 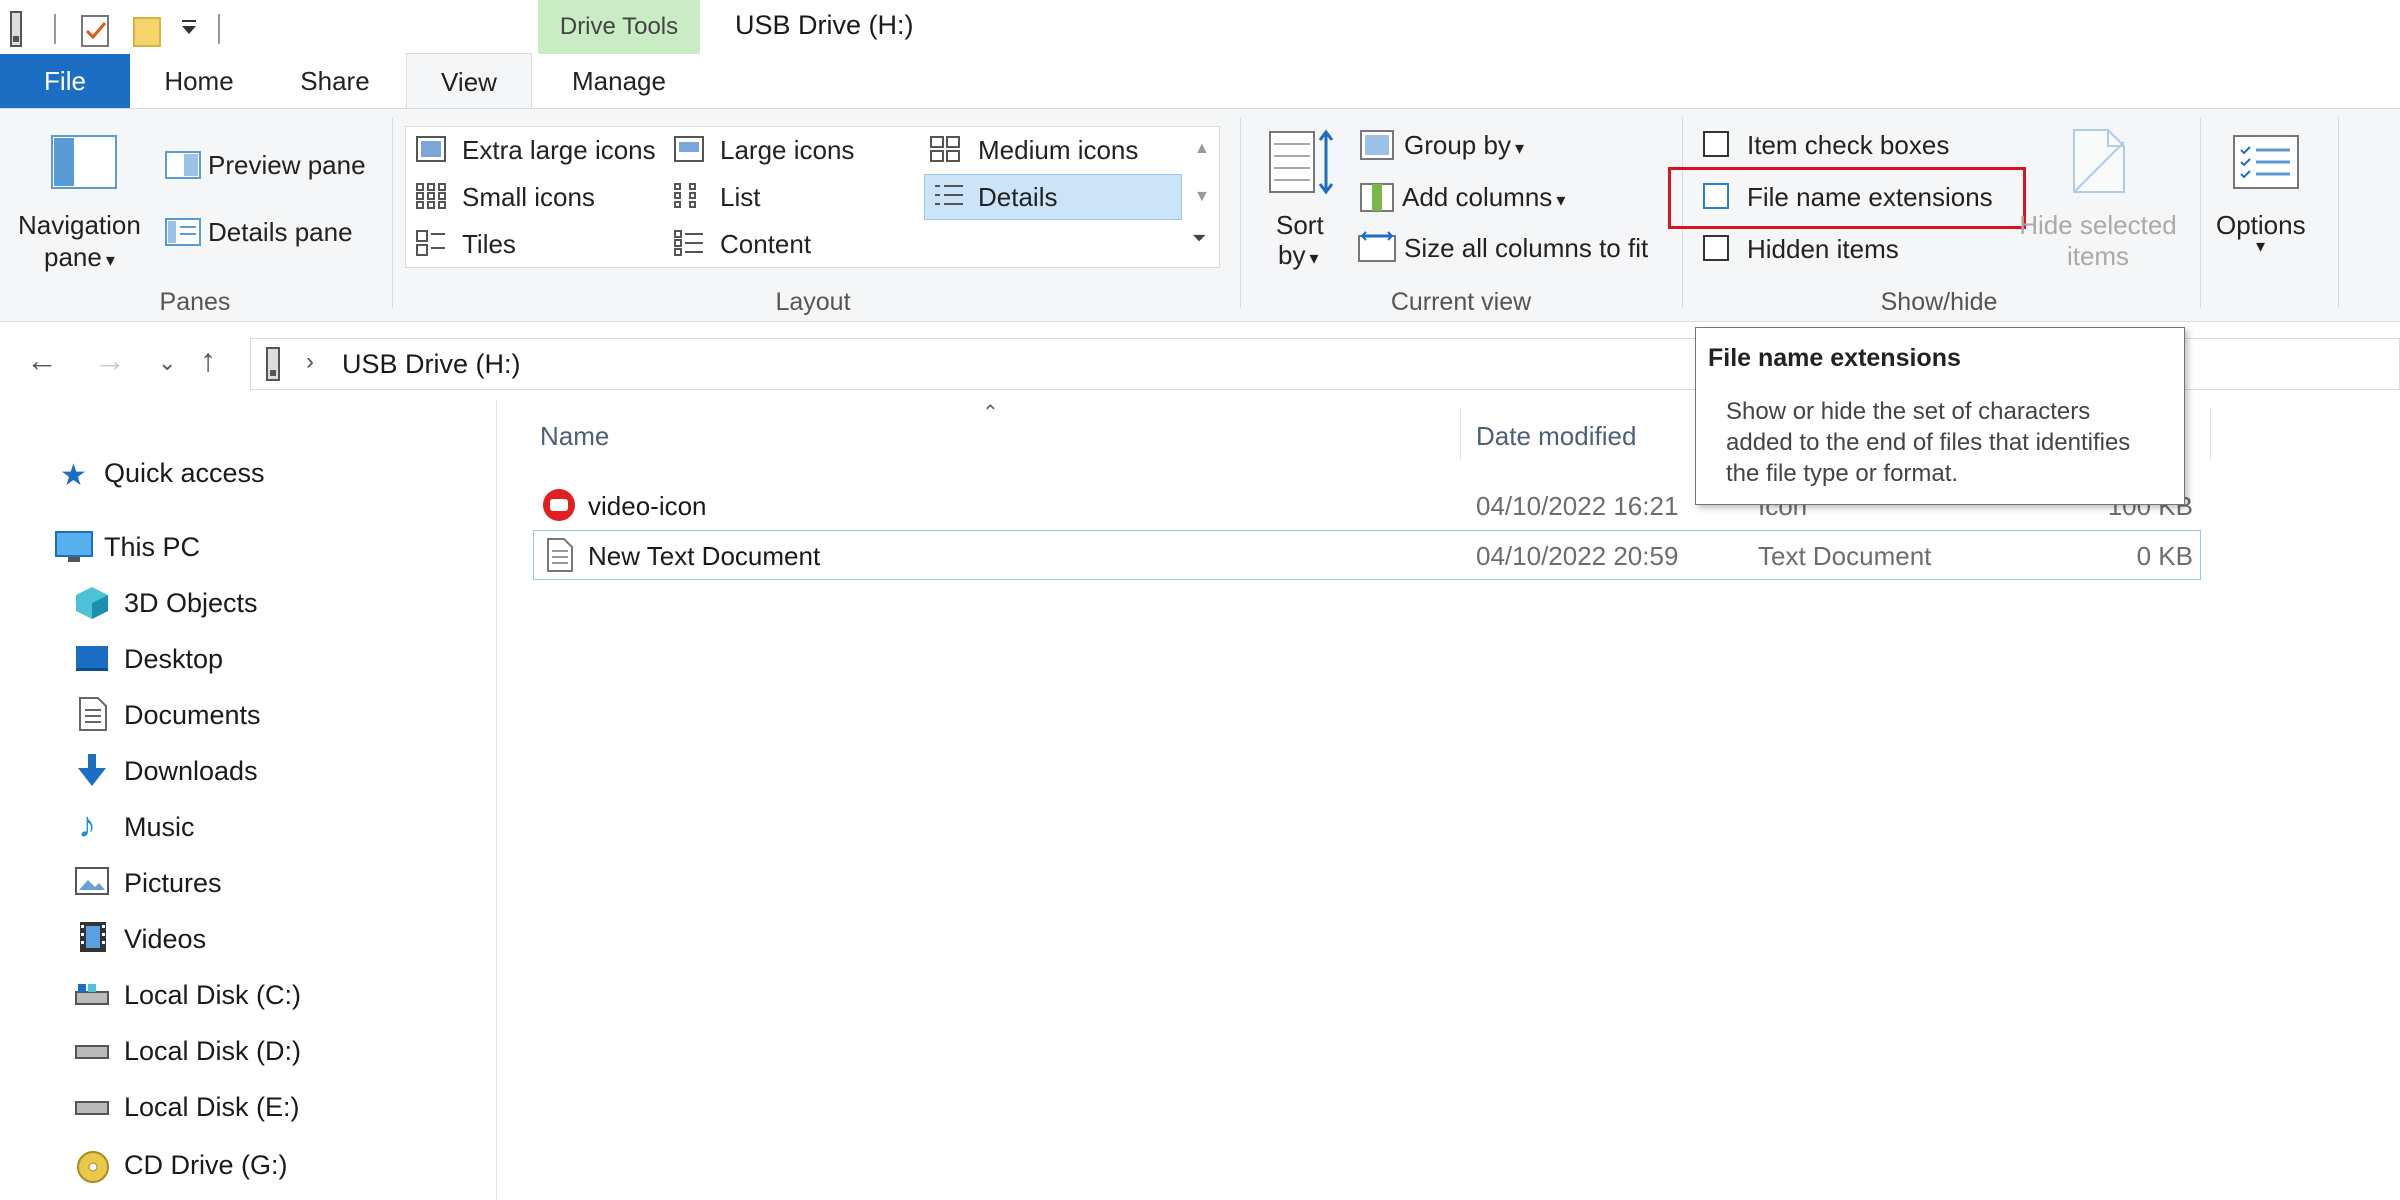 What do you see at coordinates (310, 362) in the screenshot?
I see `breadcrumb-chevron-icon: ›` at bounding box center [310, 362].